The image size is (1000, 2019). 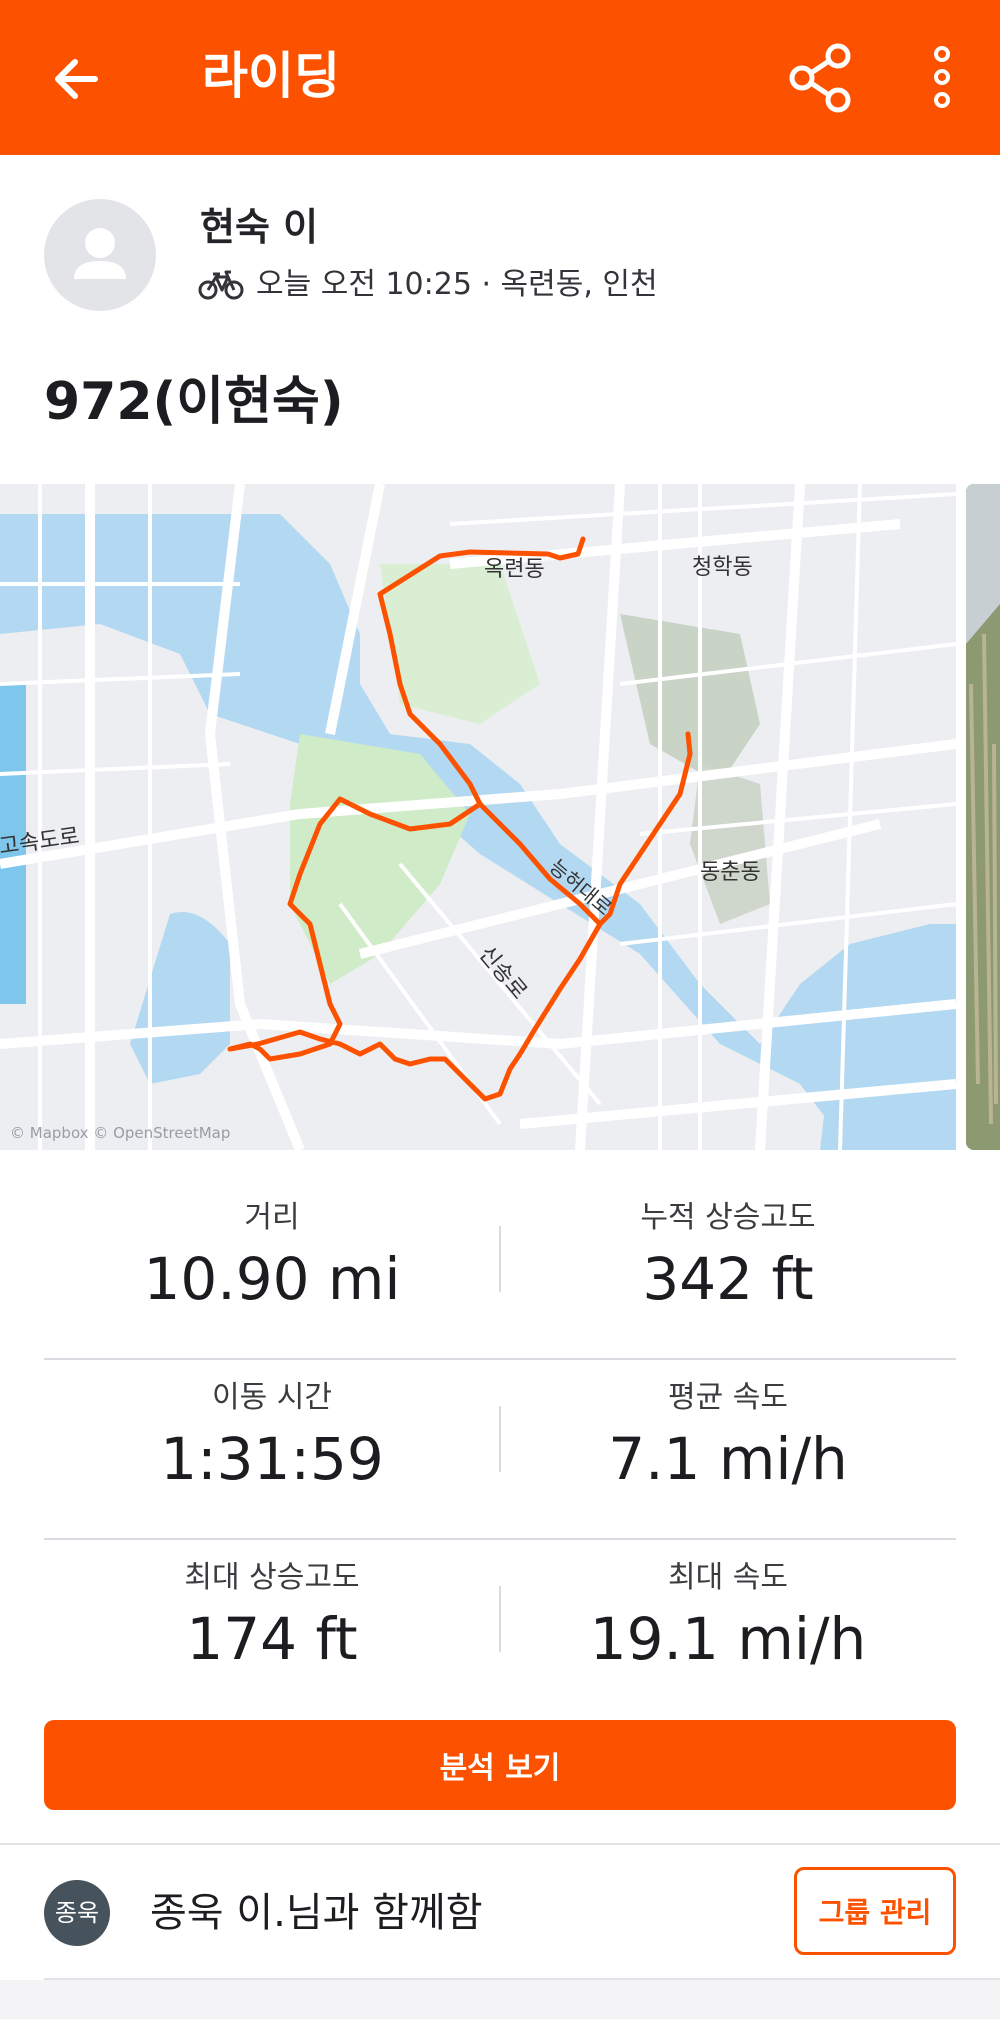 I want to click on stat-value: 7.1 mi/h, so click(x=728, y=1459).